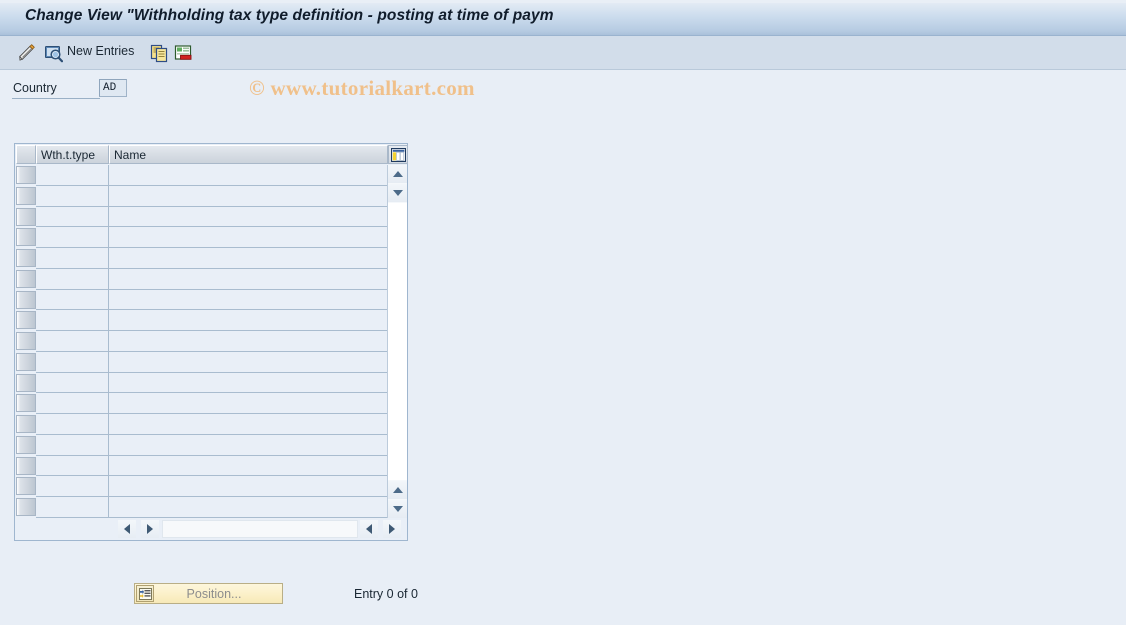 The image size is (1126, 625). What do you see at coordinates (72, 154) in the screenshot?
I see `column-header-wth-t-type: Wth.t.type` at bounding box center [72, 154].